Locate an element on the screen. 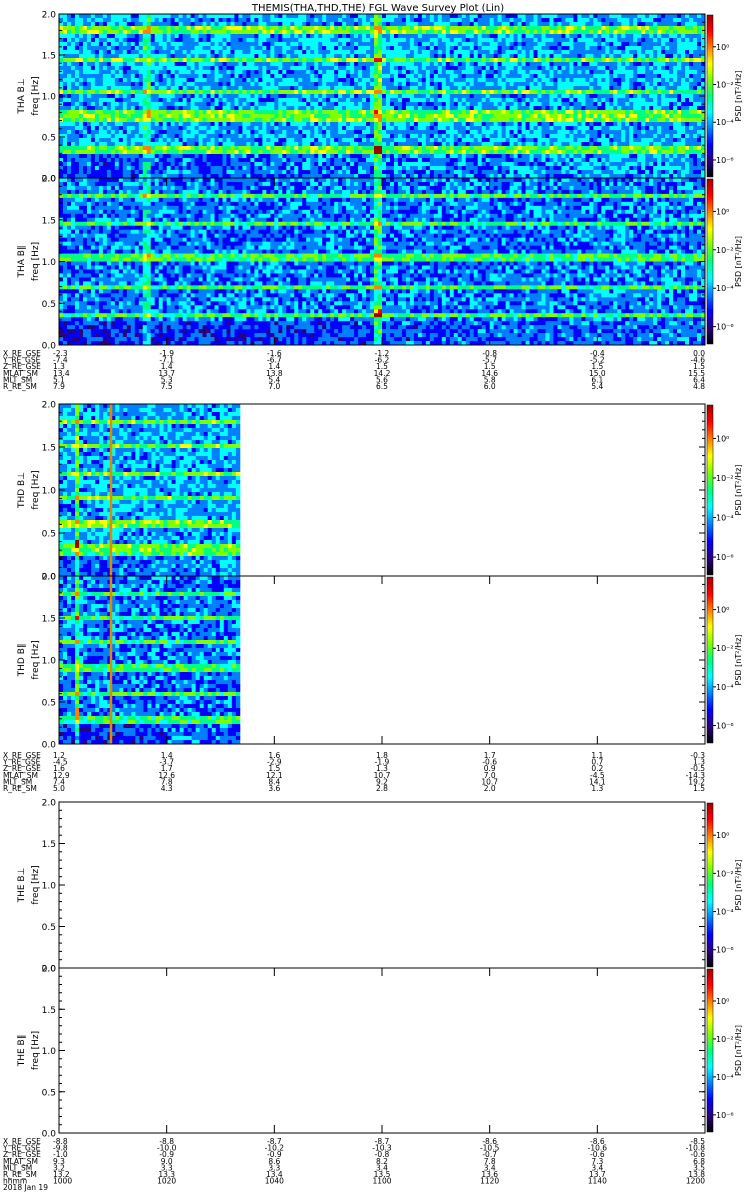  ephemeris-value: 3.6 is located at coordinates (274, 788).